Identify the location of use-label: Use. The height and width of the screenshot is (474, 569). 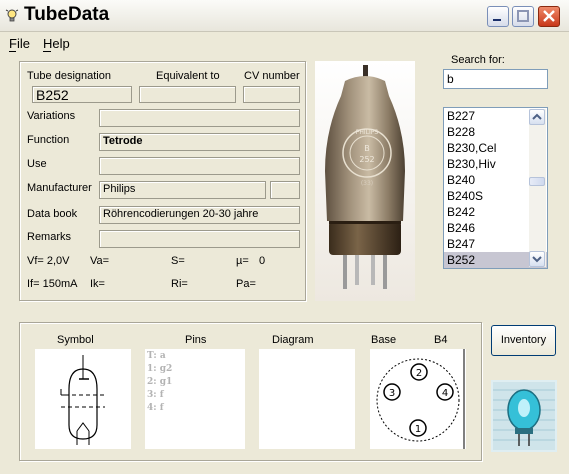
(37, 164).